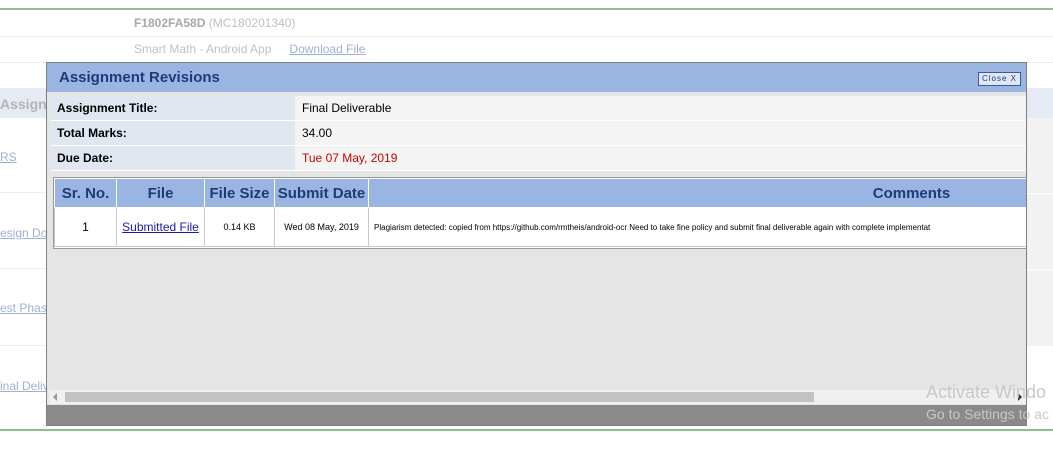 This screenshot has width=1053, height=456. What do you see at coordinates (987, 414) in the screenshot?
I see `activation-watermark-subtitle: Go to Settings to ac` at bounding box center [987, 414].